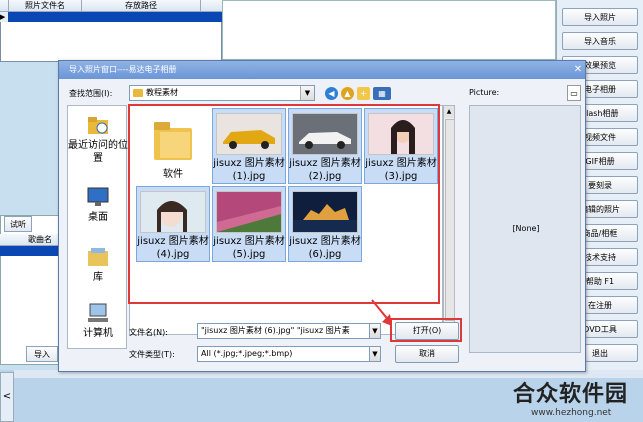 Image resolution: width=643 pixels, height=422 pixels. I want to click on col-path: 存放路径, so click(141, 6).